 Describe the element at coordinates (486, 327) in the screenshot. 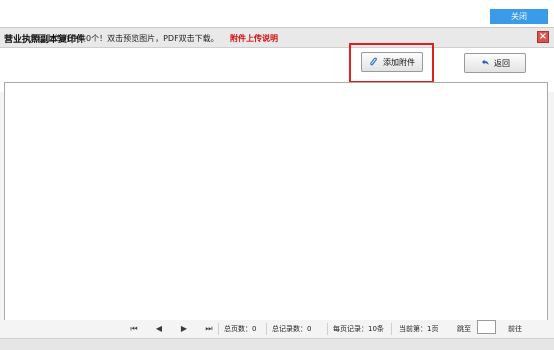

I see `jump-page-input` at that location.